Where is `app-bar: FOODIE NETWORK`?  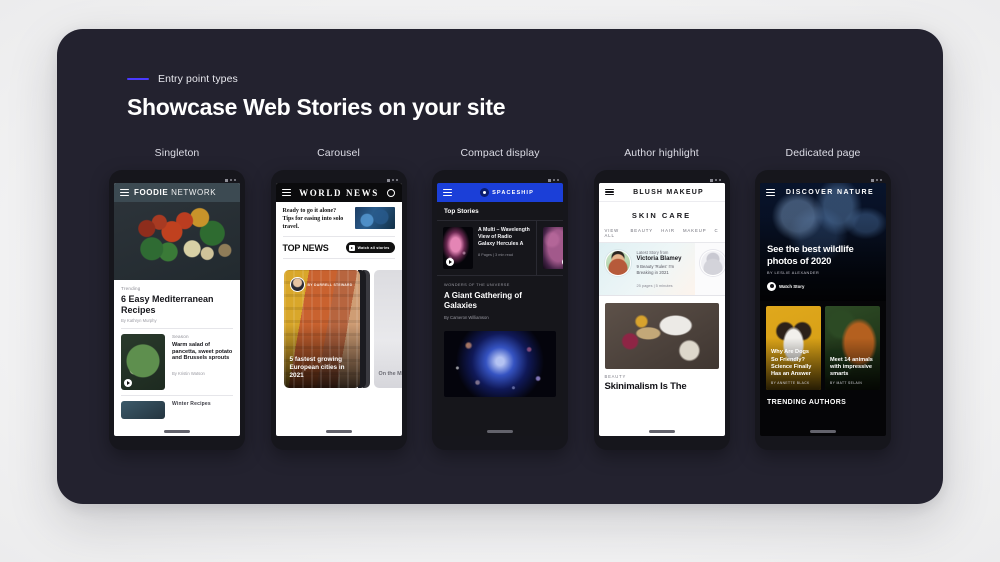 app-bar: FOODIE NETWORK is located at coordinates (177, 192).